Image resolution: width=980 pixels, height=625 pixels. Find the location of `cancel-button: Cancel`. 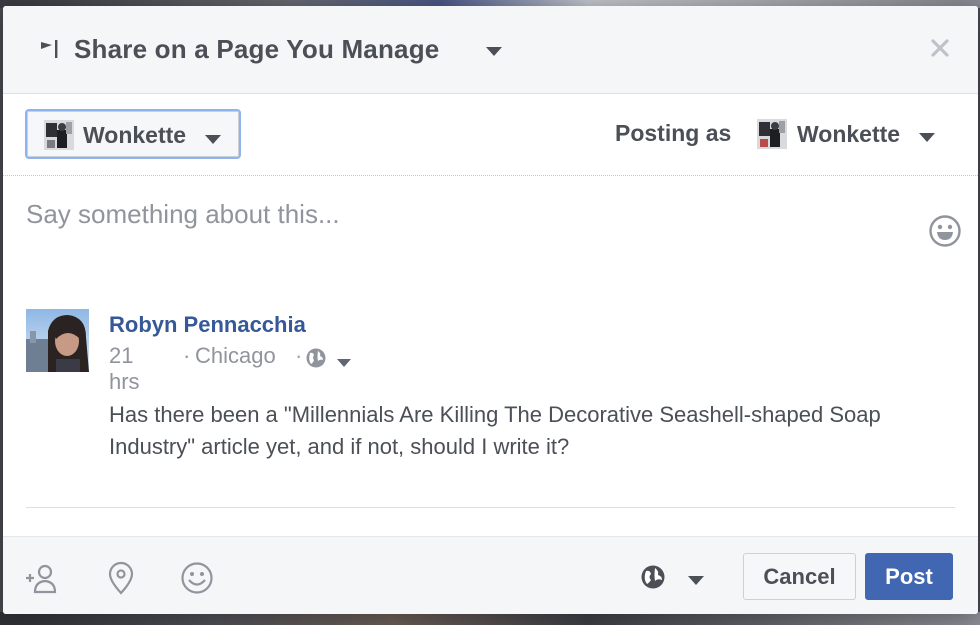

cancel-button: Cancel is located at coordinates (799, 576).